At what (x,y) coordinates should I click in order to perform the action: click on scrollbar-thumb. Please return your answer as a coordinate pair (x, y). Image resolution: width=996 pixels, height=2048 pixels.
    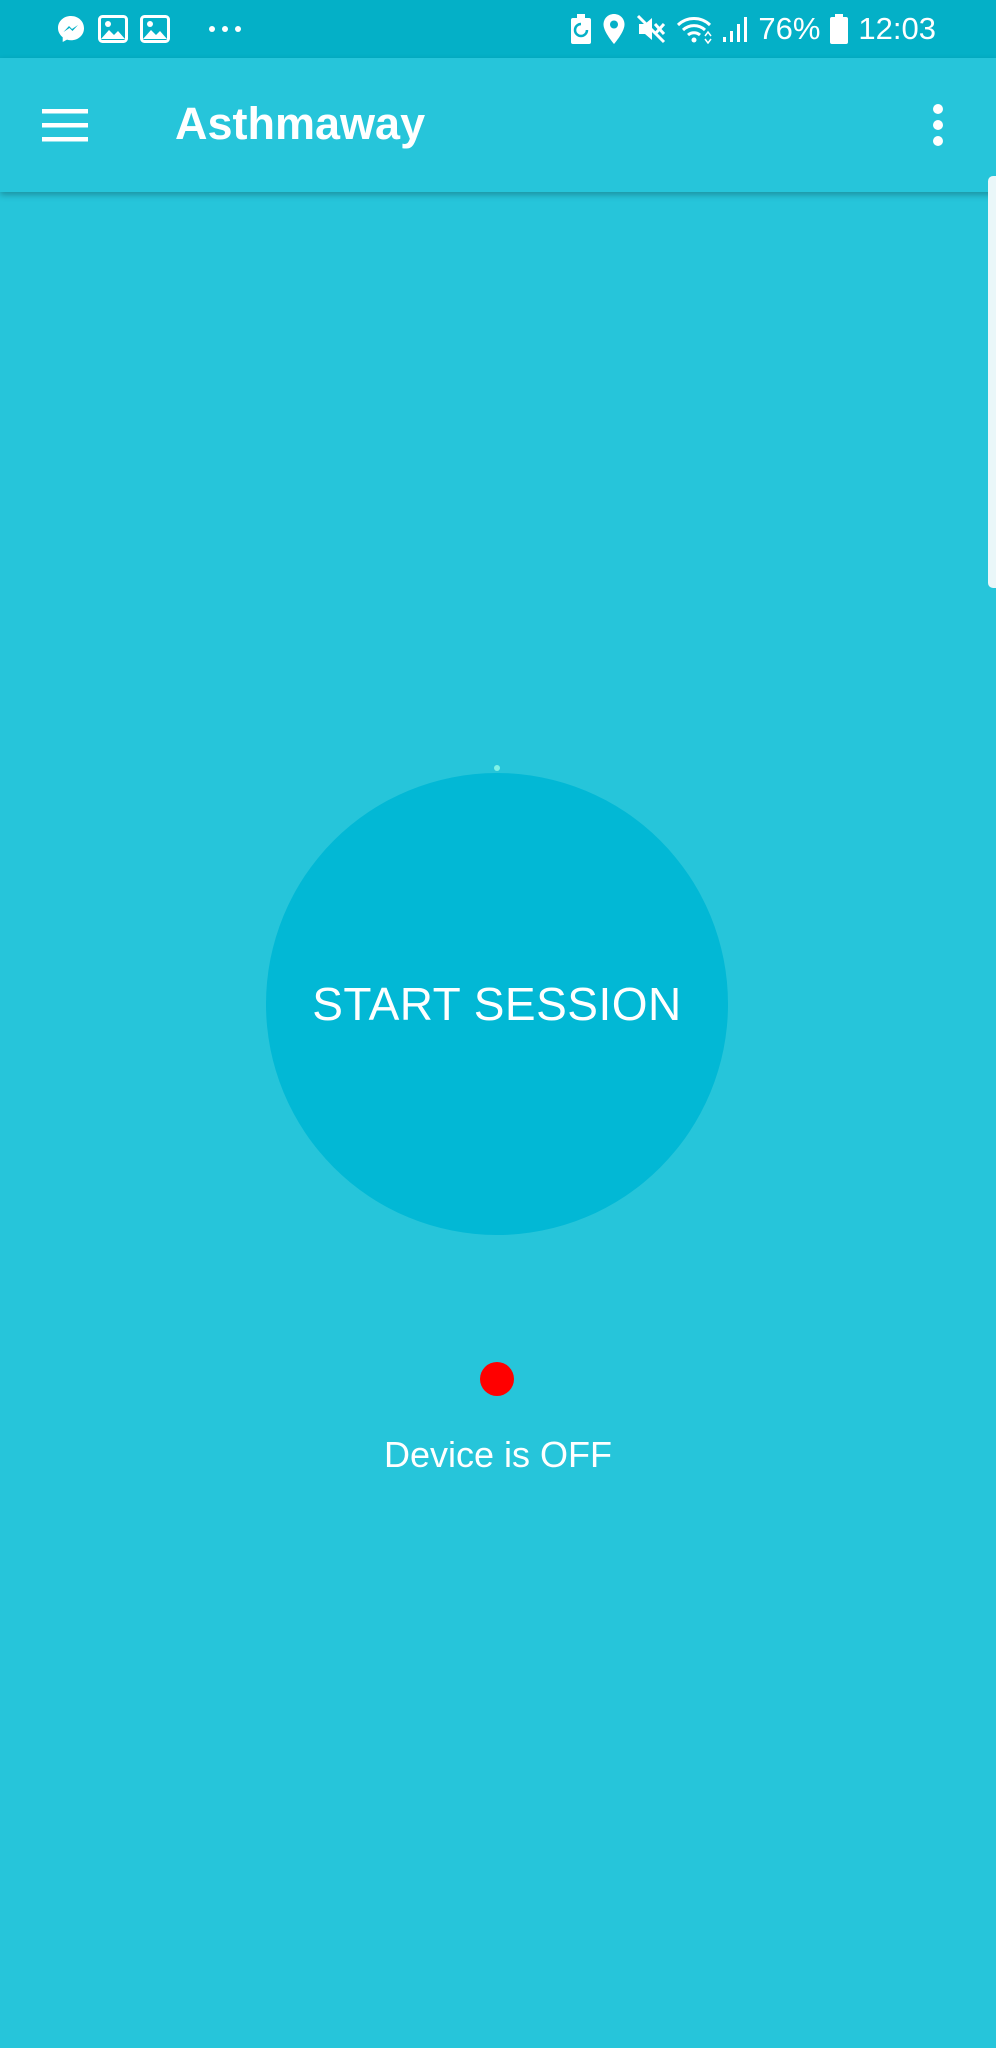
    Looking at the image, I should click on (992, 382).